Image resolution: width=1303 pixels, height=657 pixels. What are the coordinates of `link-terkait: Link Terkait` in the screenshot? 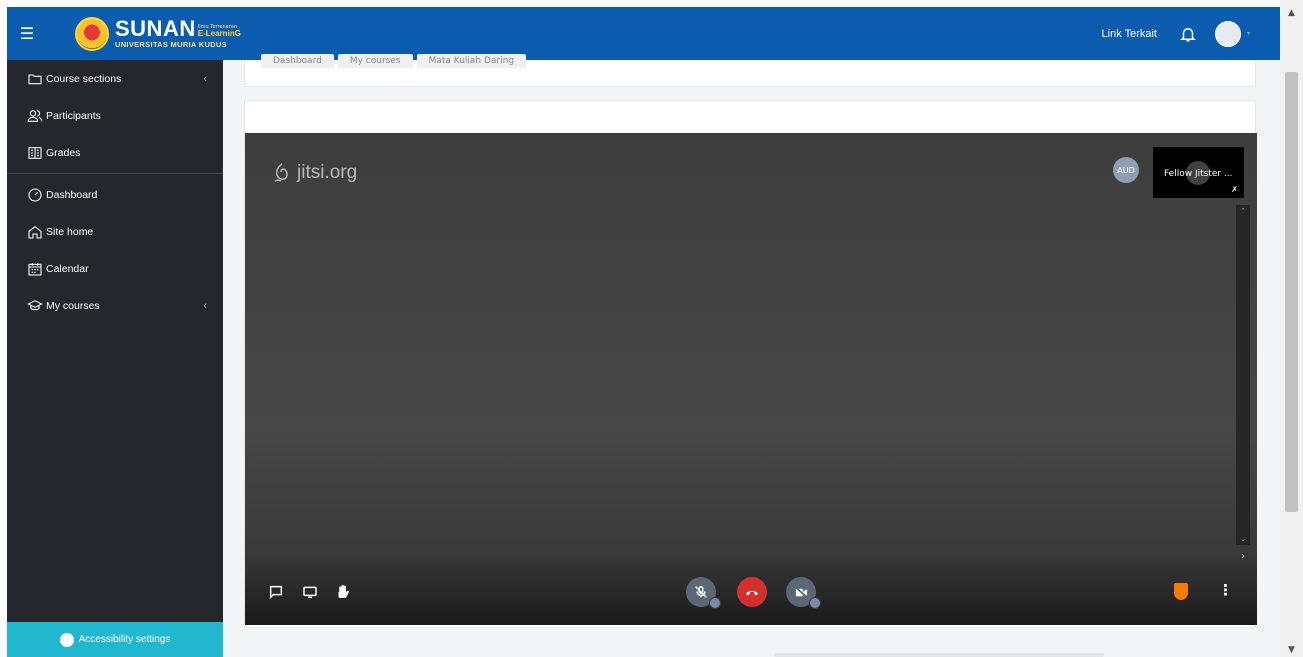 It's located at (1129, 34).